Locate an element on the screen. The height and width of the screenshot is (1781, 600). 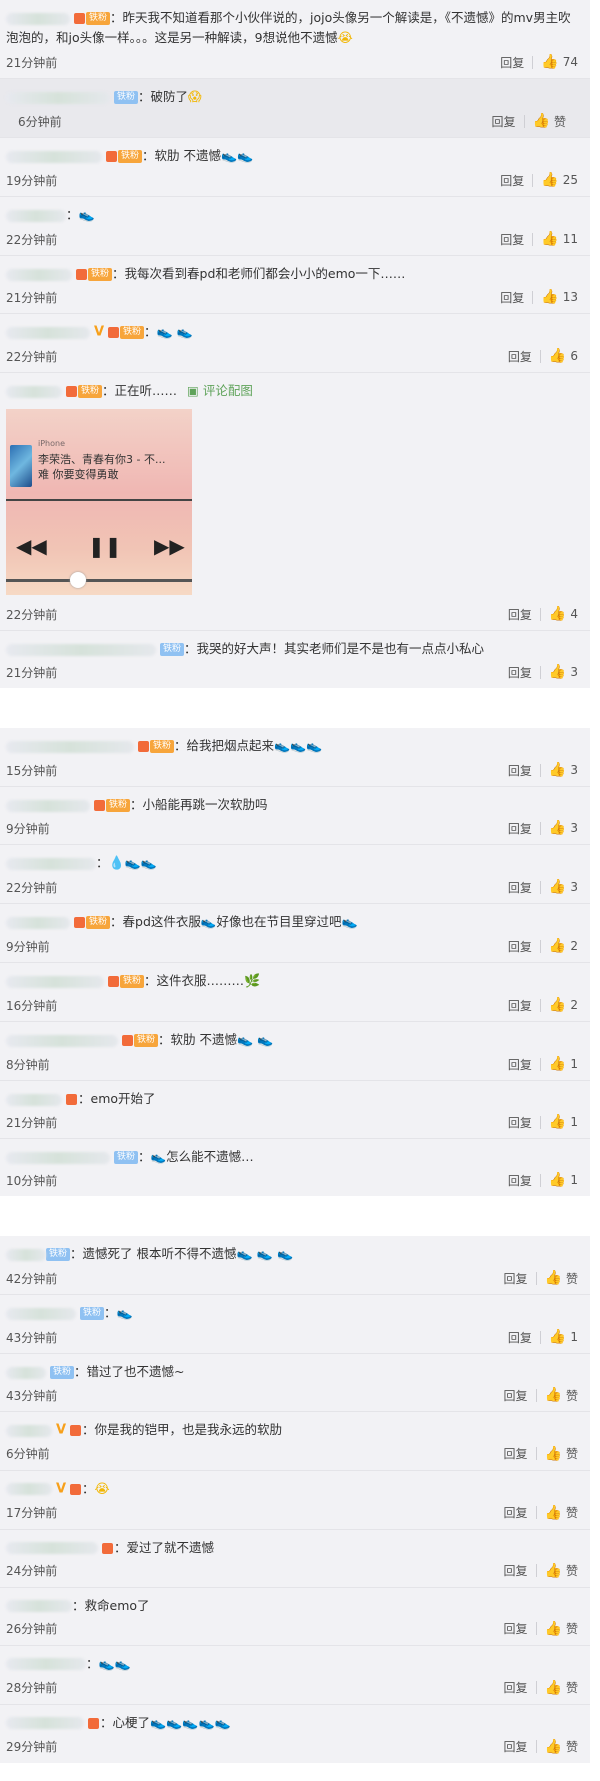
like-count: 赞 is located at coordinates (571, 1688).